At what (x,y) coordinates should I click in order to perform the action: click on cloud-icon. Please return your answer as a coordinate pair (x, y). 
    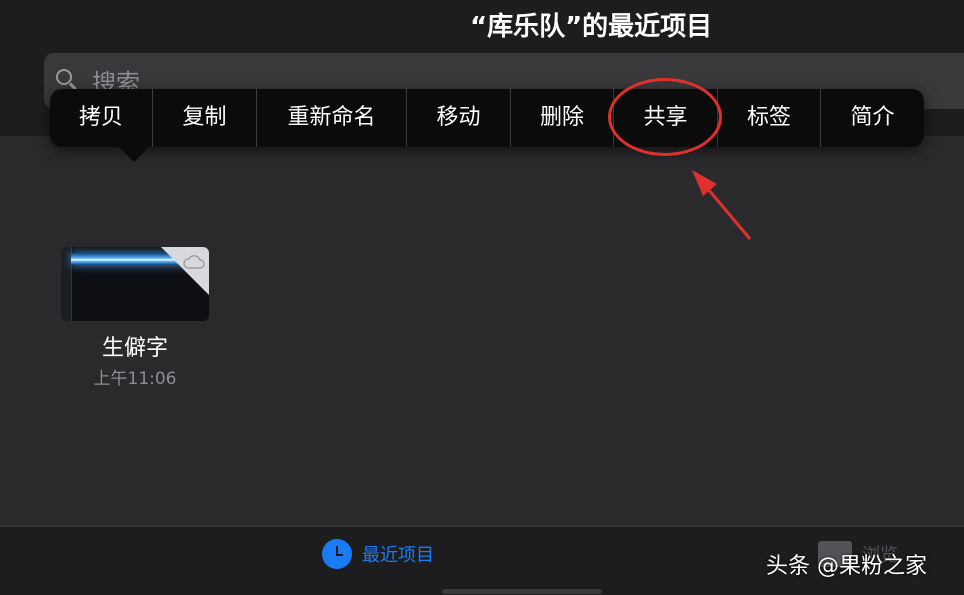
    Looking at the image, I should click on (194, 262).